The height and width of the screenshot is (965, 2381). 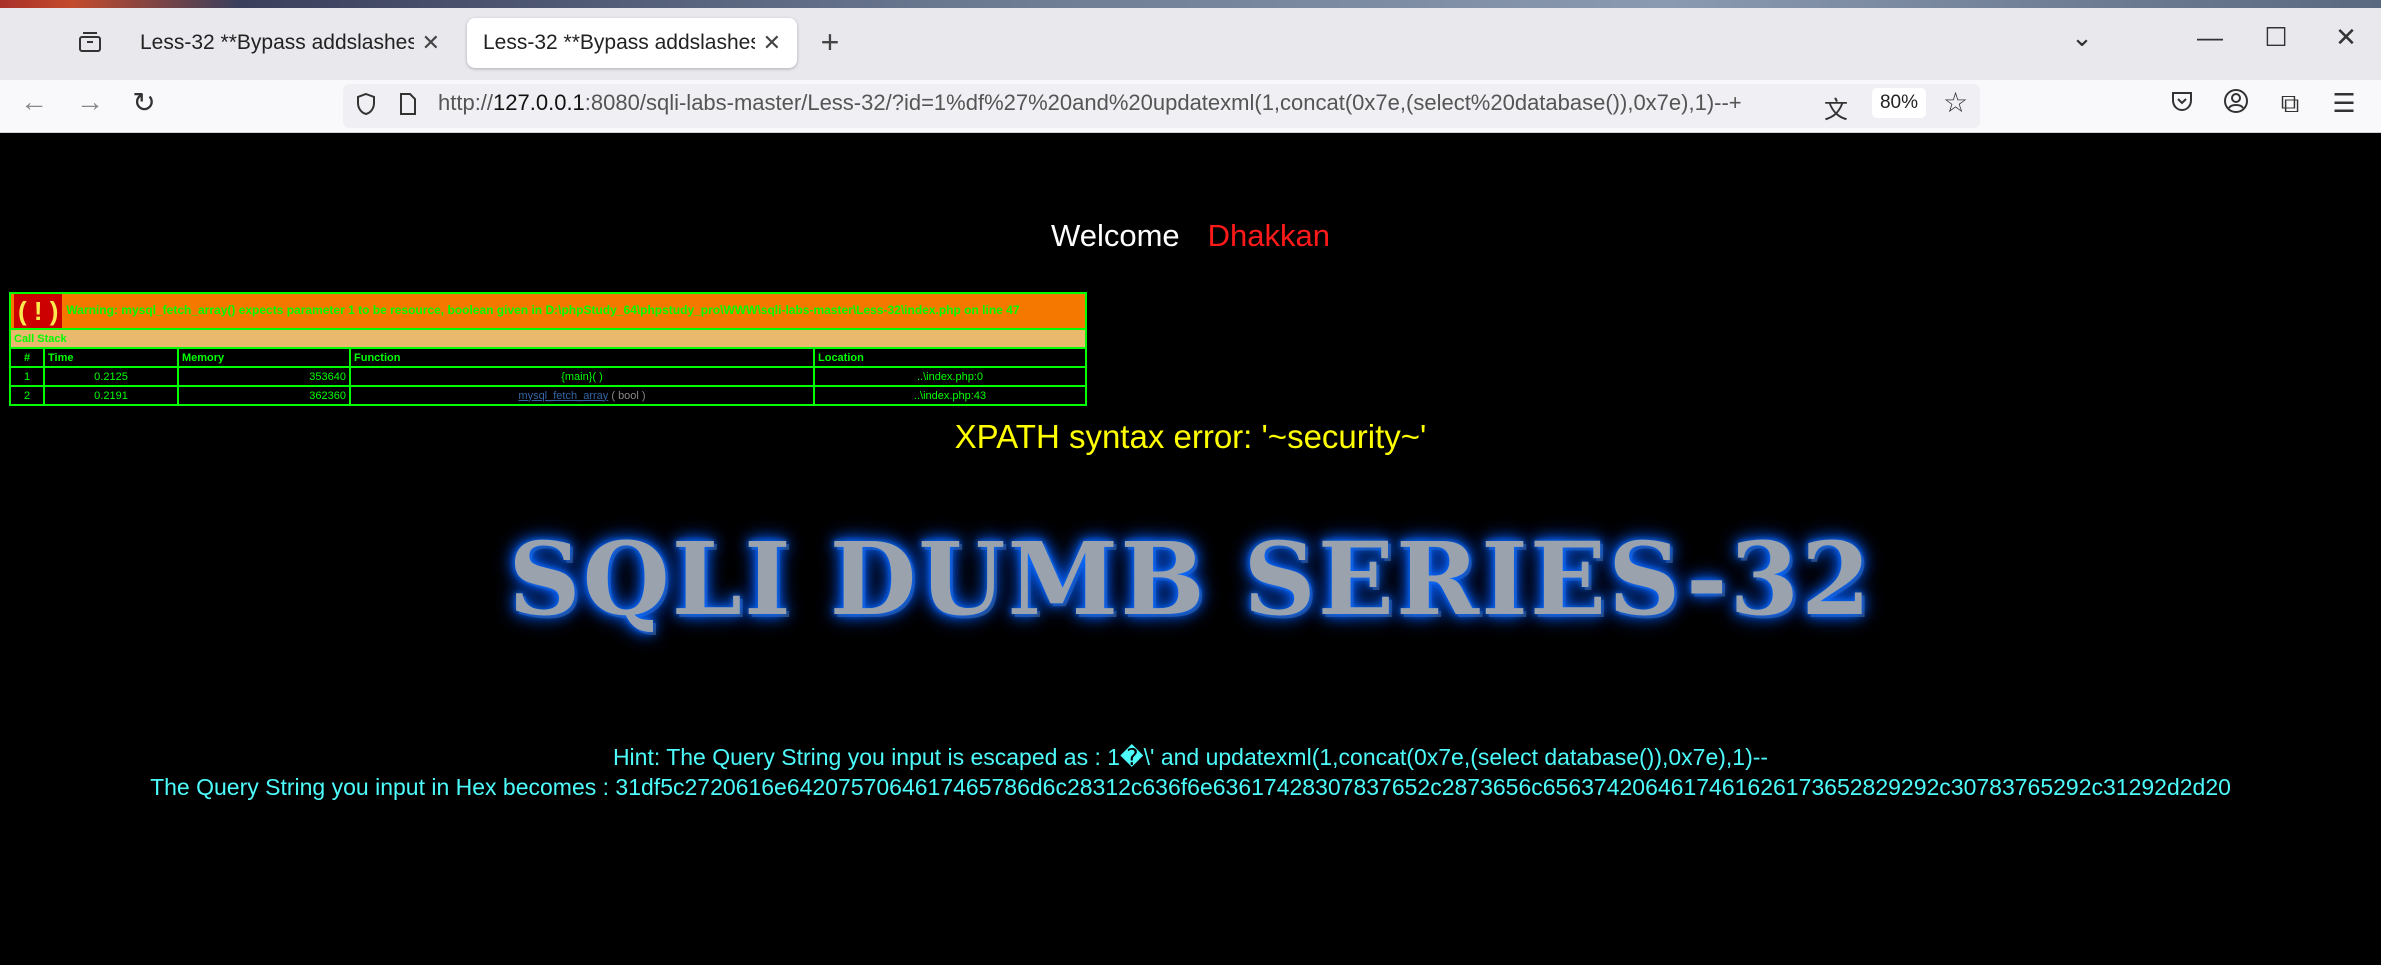 What do you see at coordinates (1268, 235) in the screenshot?
I see `welcome-username: Dhakkan` at bounding box center [1268, 235].